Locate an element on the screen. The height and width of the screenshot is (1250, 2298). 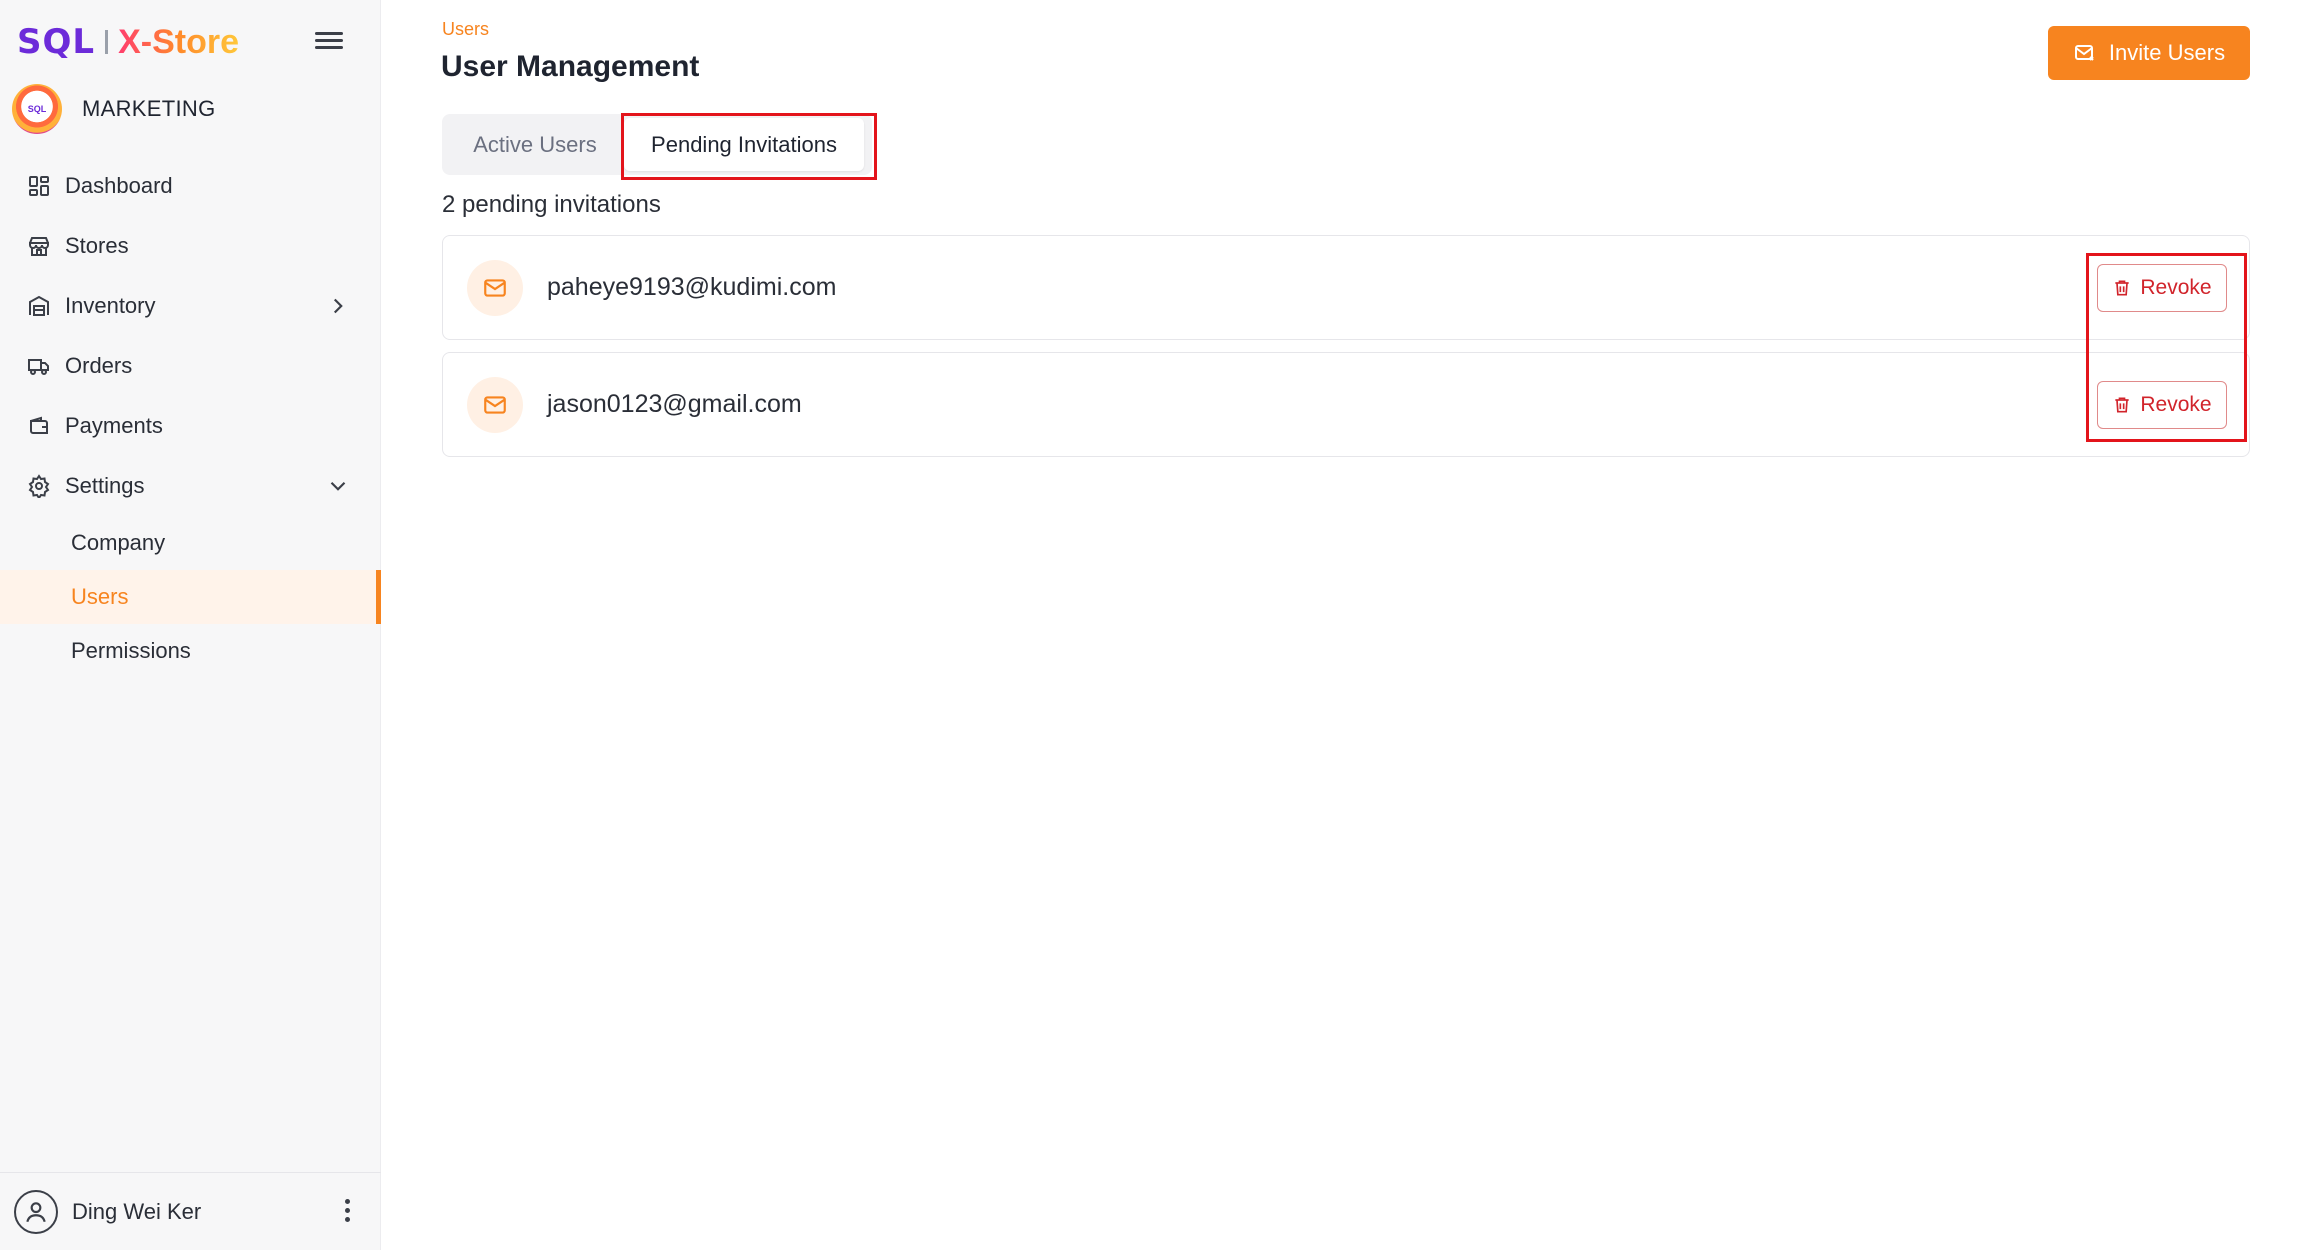
invite-users-button: Invite Users is located at coordinates (2149, 53).